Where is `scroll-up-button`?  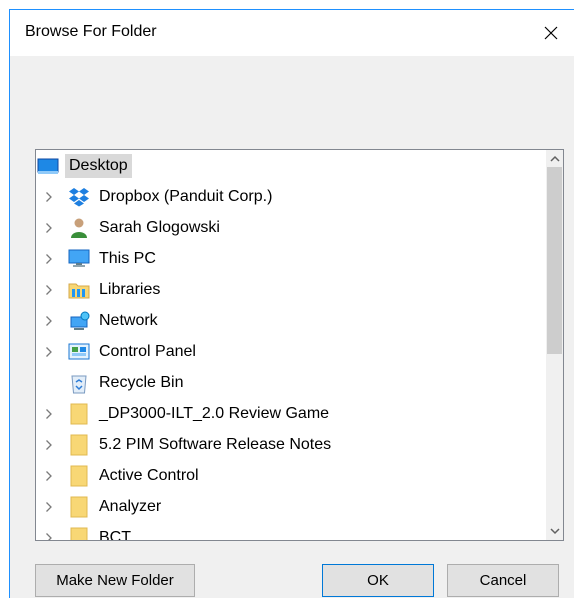 scroll-up-button is located at coordinates (554, 158).